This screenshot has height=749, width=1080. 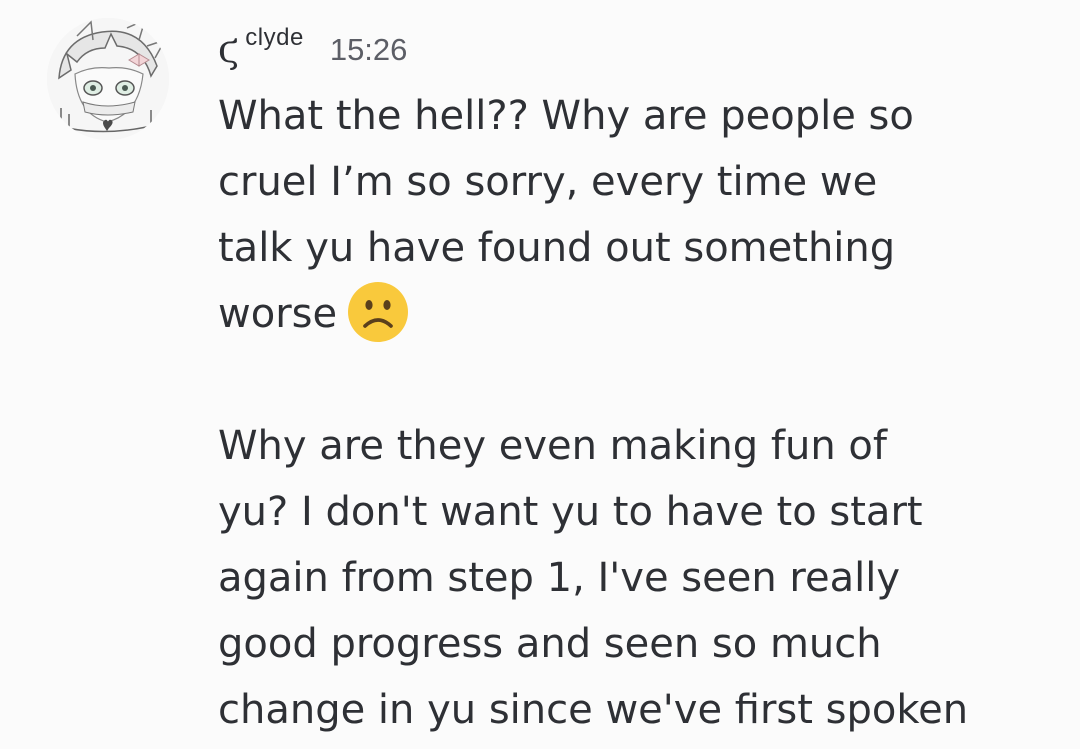 What do you see at coordinates (378, 312) in the screenshot?
I see `slightly-frowning-face-emoji-icon` at bounding box center [378, 312].